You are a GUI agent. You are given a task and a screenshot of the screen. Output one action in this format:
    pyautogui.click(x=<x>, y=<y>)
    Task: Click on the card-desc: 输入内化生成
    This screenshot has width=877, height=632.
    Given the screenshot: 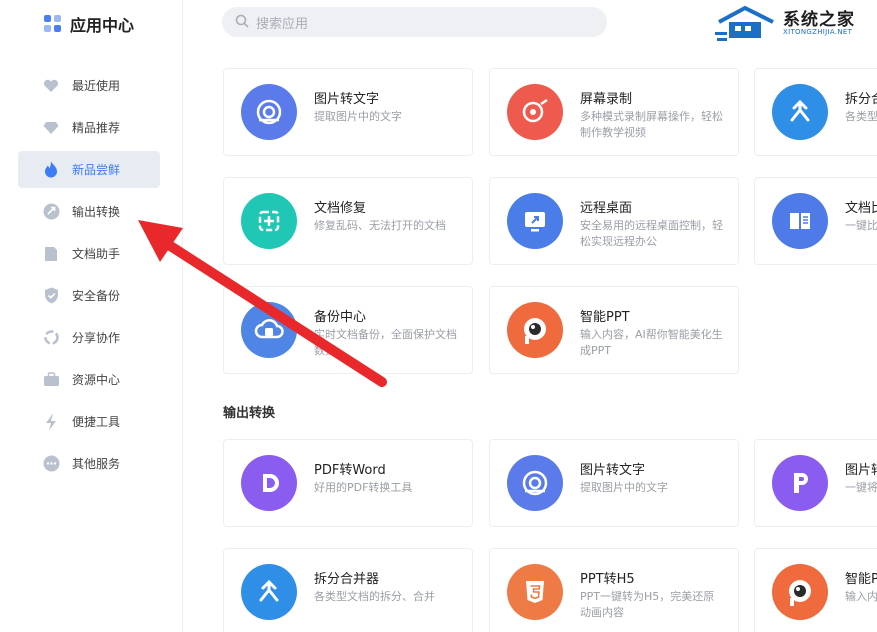 What is the action you would take?
    pyautogui.click(x=861, y=596)
    